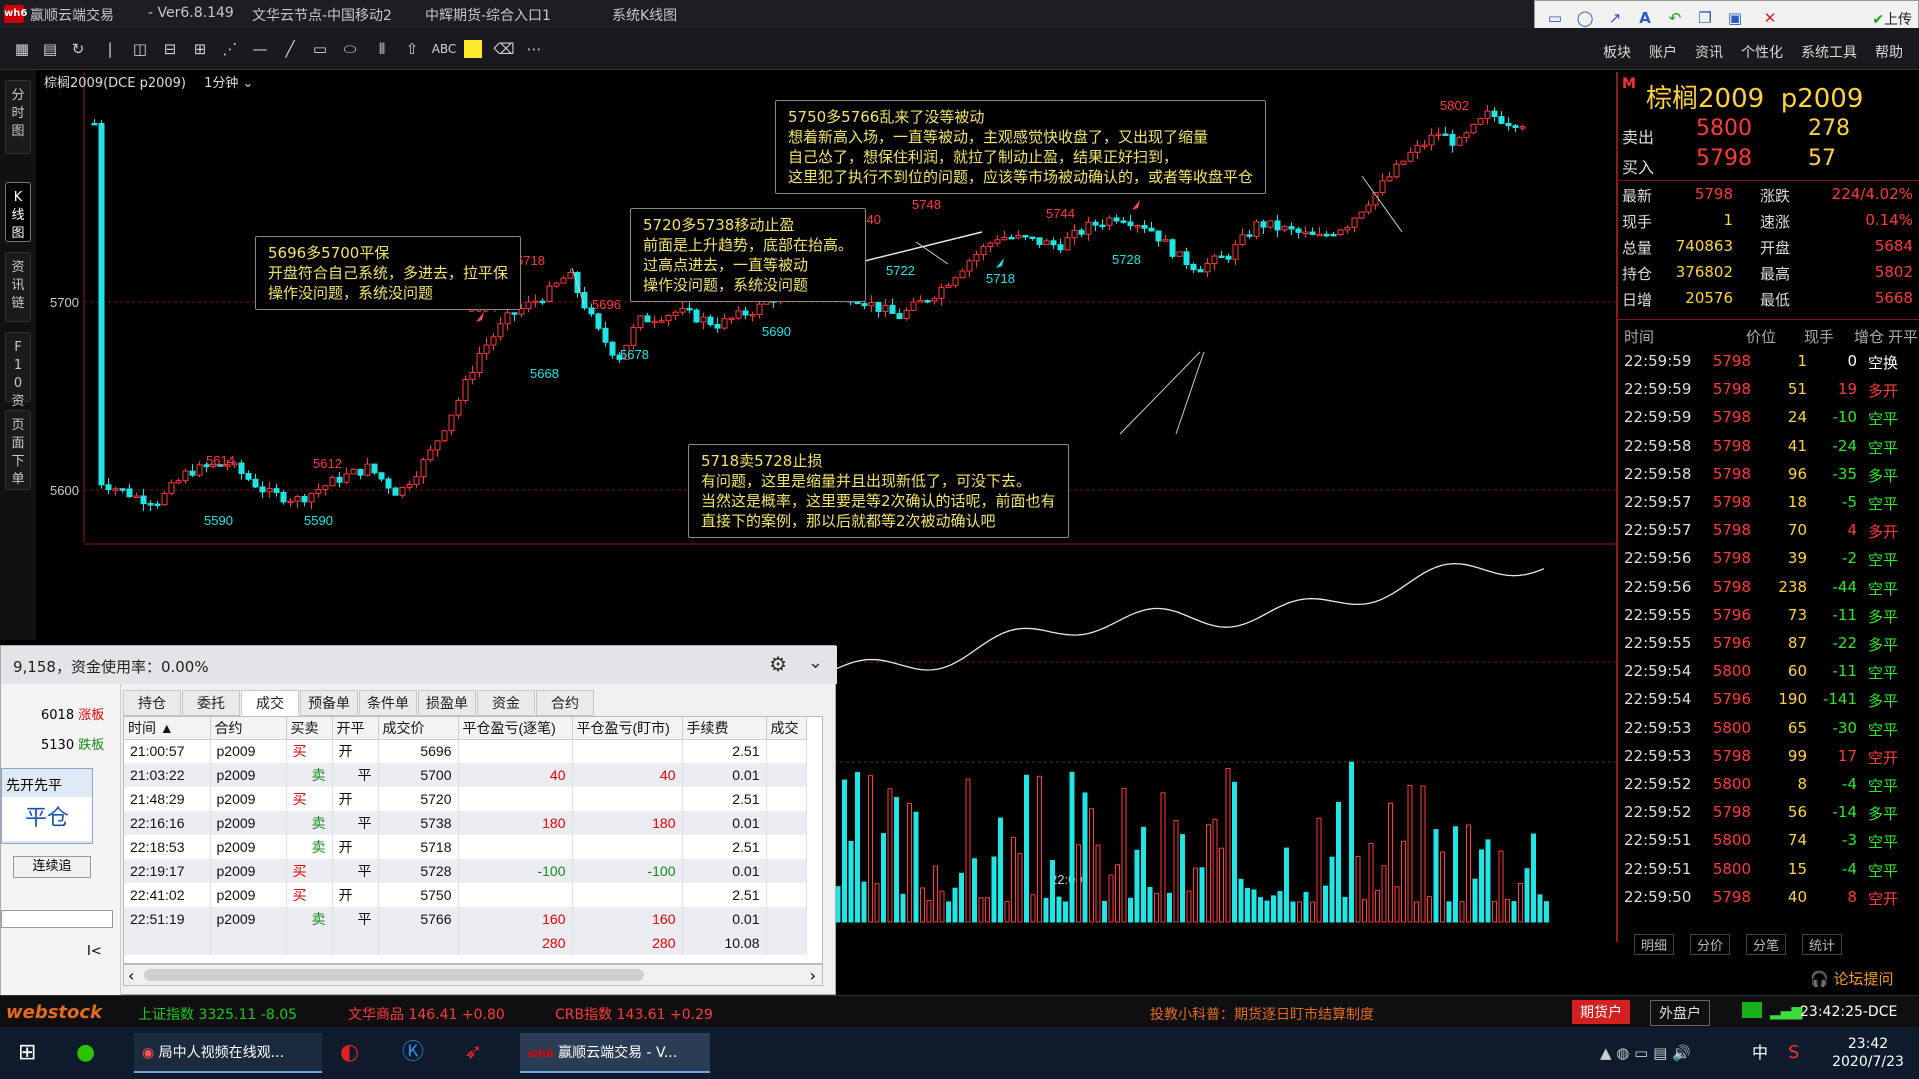  What do you see at coordinates (1770, 18) in the screenshot?
I see `close-icon: ✕` at bounding box center [1770, 18].